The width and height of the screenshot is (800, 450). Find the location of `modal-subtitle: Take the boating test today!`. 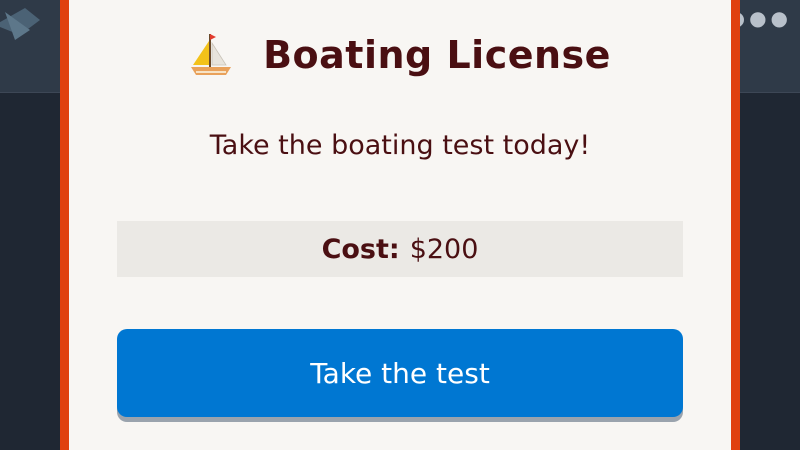

modal-subtitle: Take the boating test today! is located at coordinates (400, 145).